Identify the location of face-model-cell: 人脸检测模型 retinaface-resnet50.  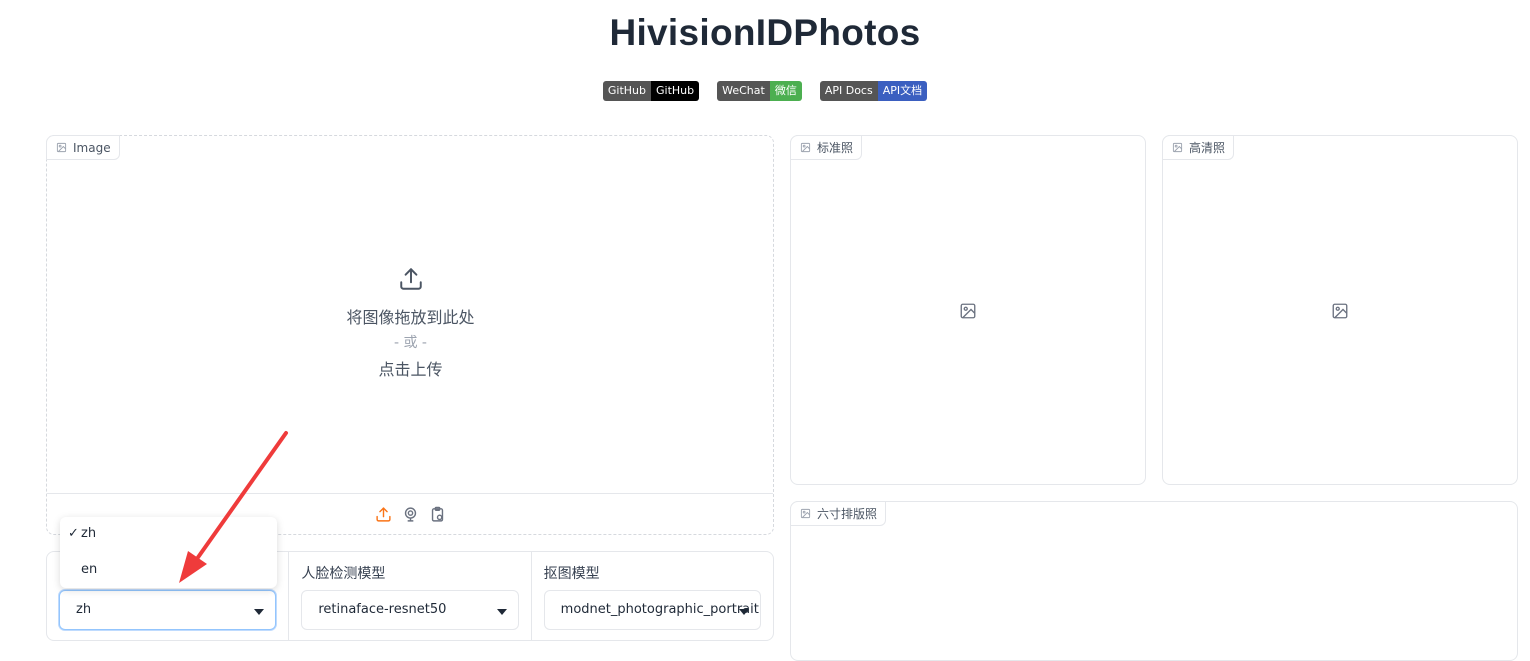
(410, 596).